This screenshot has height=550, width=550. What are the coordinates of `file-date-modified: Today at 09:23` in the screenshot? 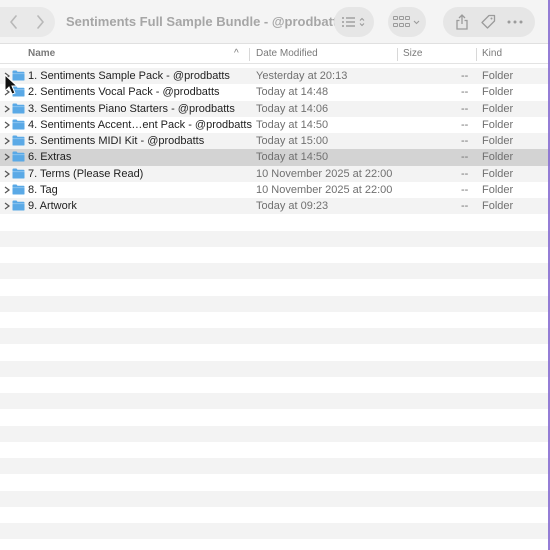 It's located at (292, 206).